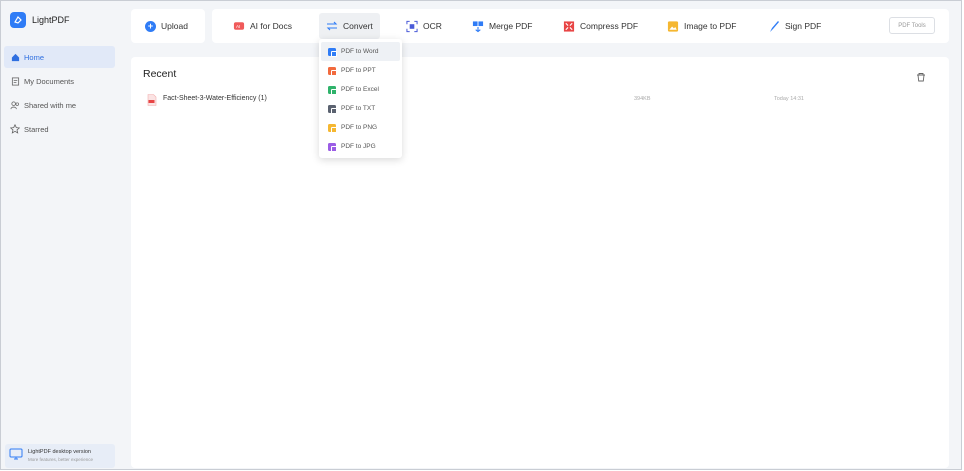 The width and height of the screenshot is (964, 471). I want to click on file-name: Fact-Sheet-3-Water-Efficiency (1), so click(215, 98).